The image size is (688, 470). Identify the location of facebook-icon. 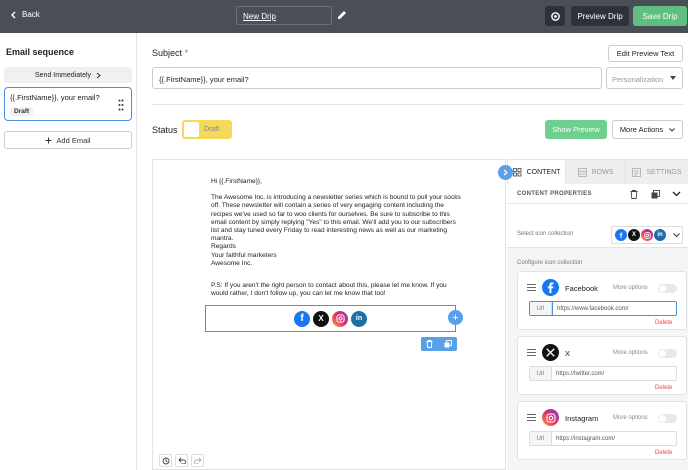
(550, 287).